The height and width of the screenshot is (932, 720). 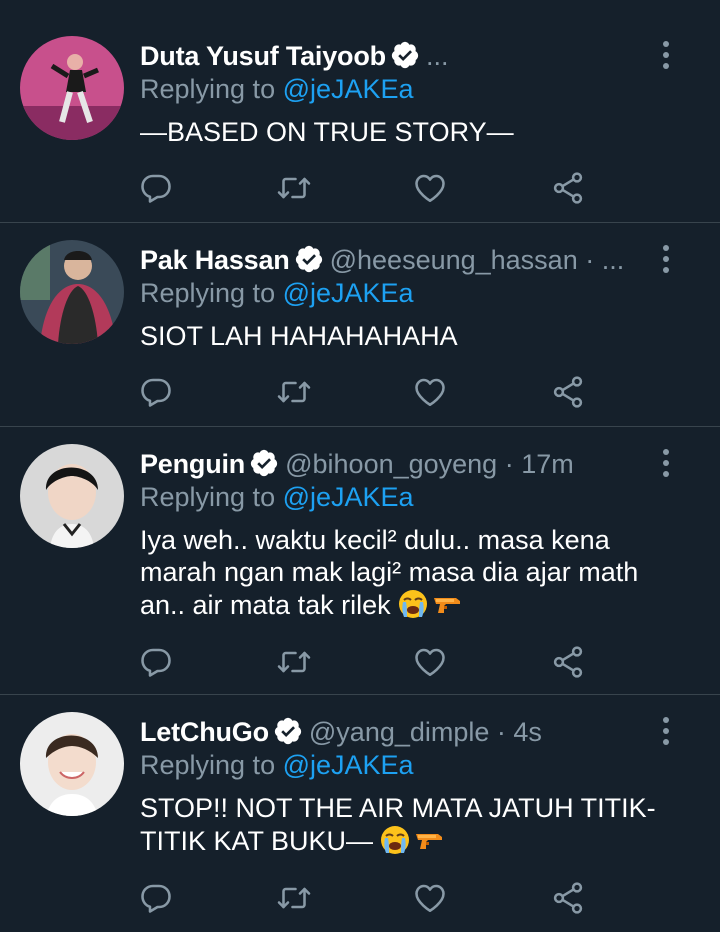 I want to click on tweet-text: SIOT LAH HAHAHAHAHA, so click(x=405, y=336).